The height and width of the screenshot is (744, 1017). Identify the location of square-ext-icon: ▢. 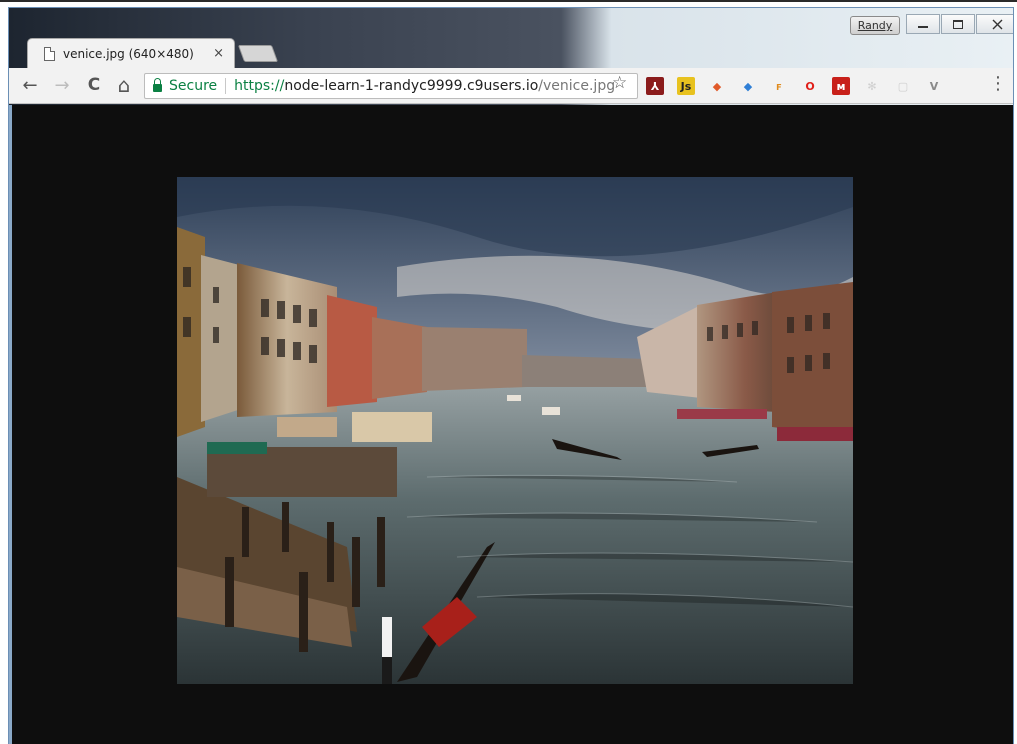
(903, 86).